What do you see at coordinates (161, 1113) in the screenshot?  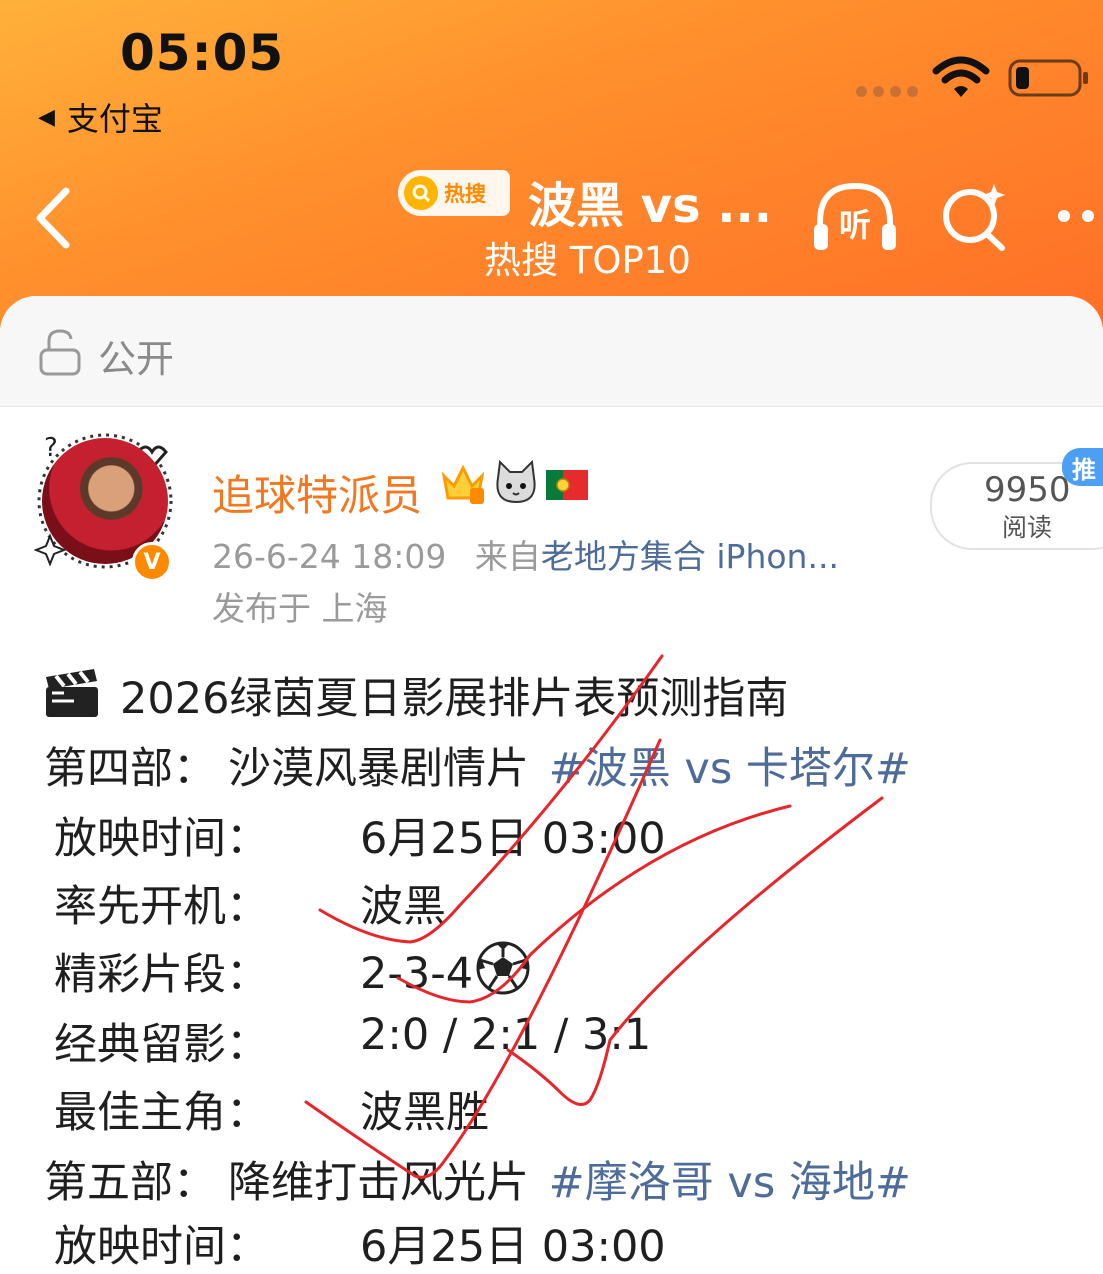 I see `detail-label: 最佳主角：` at bounding box center [161, 1113].